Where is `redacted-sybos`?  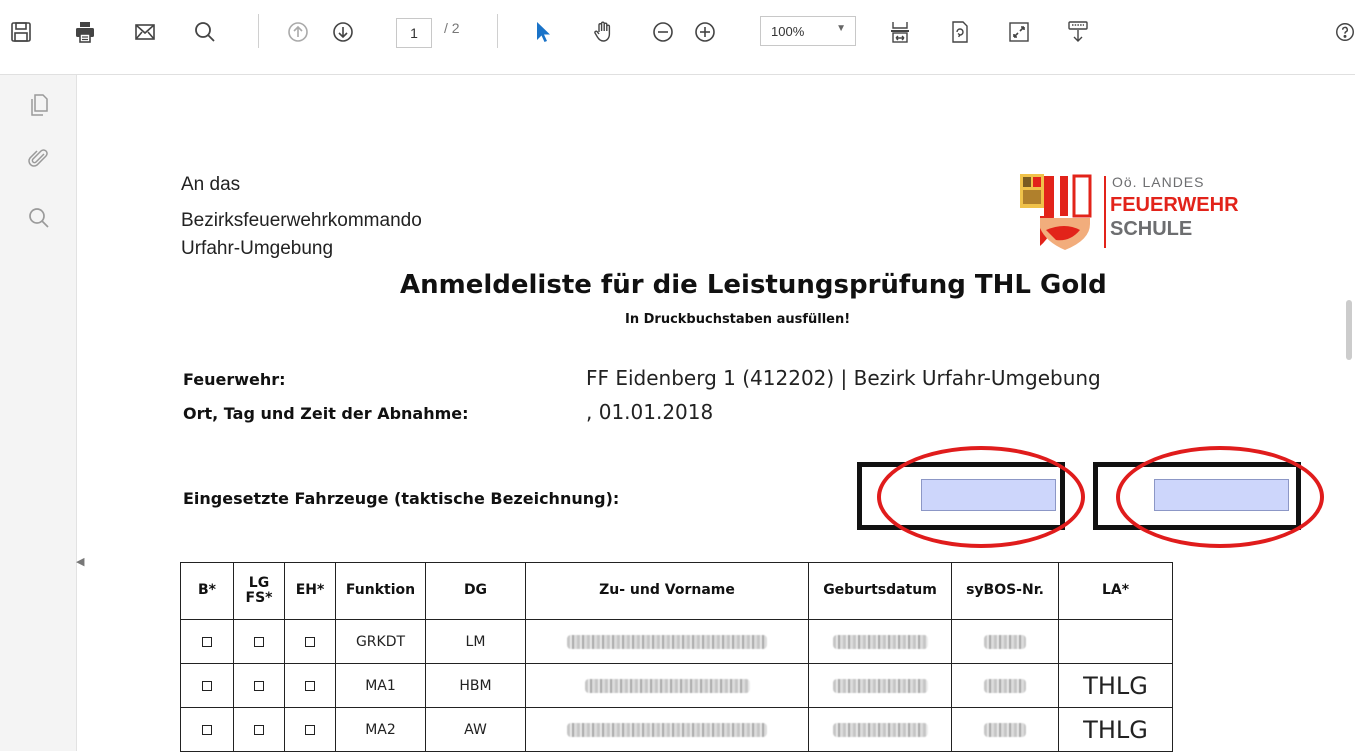
redacted-sybos is located at coordinates (1005, 641).